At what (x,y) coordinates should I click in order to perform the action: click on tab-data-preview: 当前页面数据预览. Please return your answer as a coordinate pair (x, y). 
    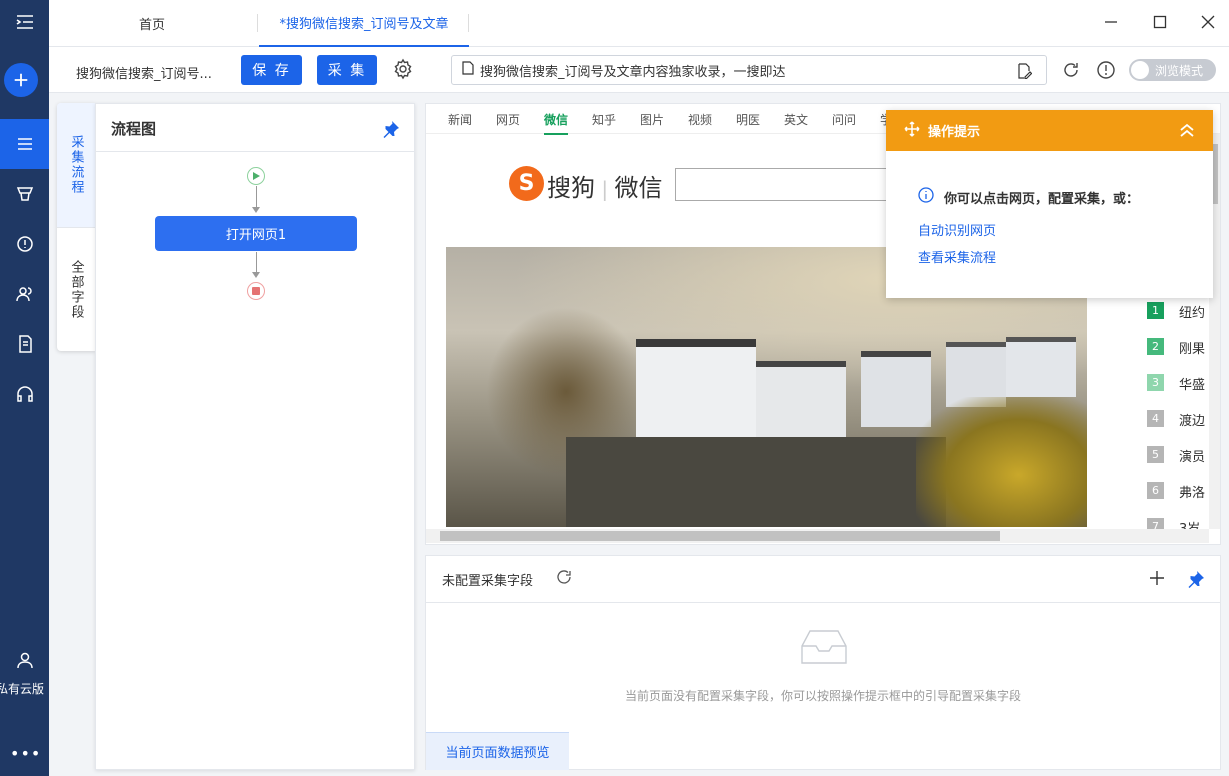
    Looking at the image, I should click on (497, 751).